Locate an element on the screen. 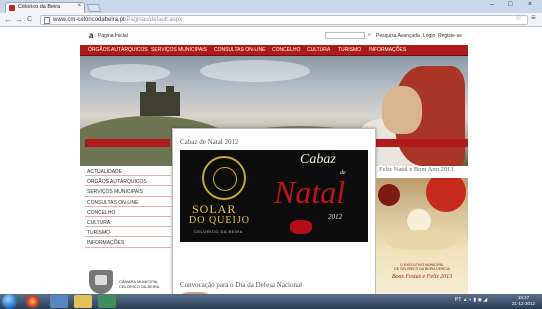 The width and height of the screenshot is (542, 309). home-icon: a is located at coordinates (91, 35).